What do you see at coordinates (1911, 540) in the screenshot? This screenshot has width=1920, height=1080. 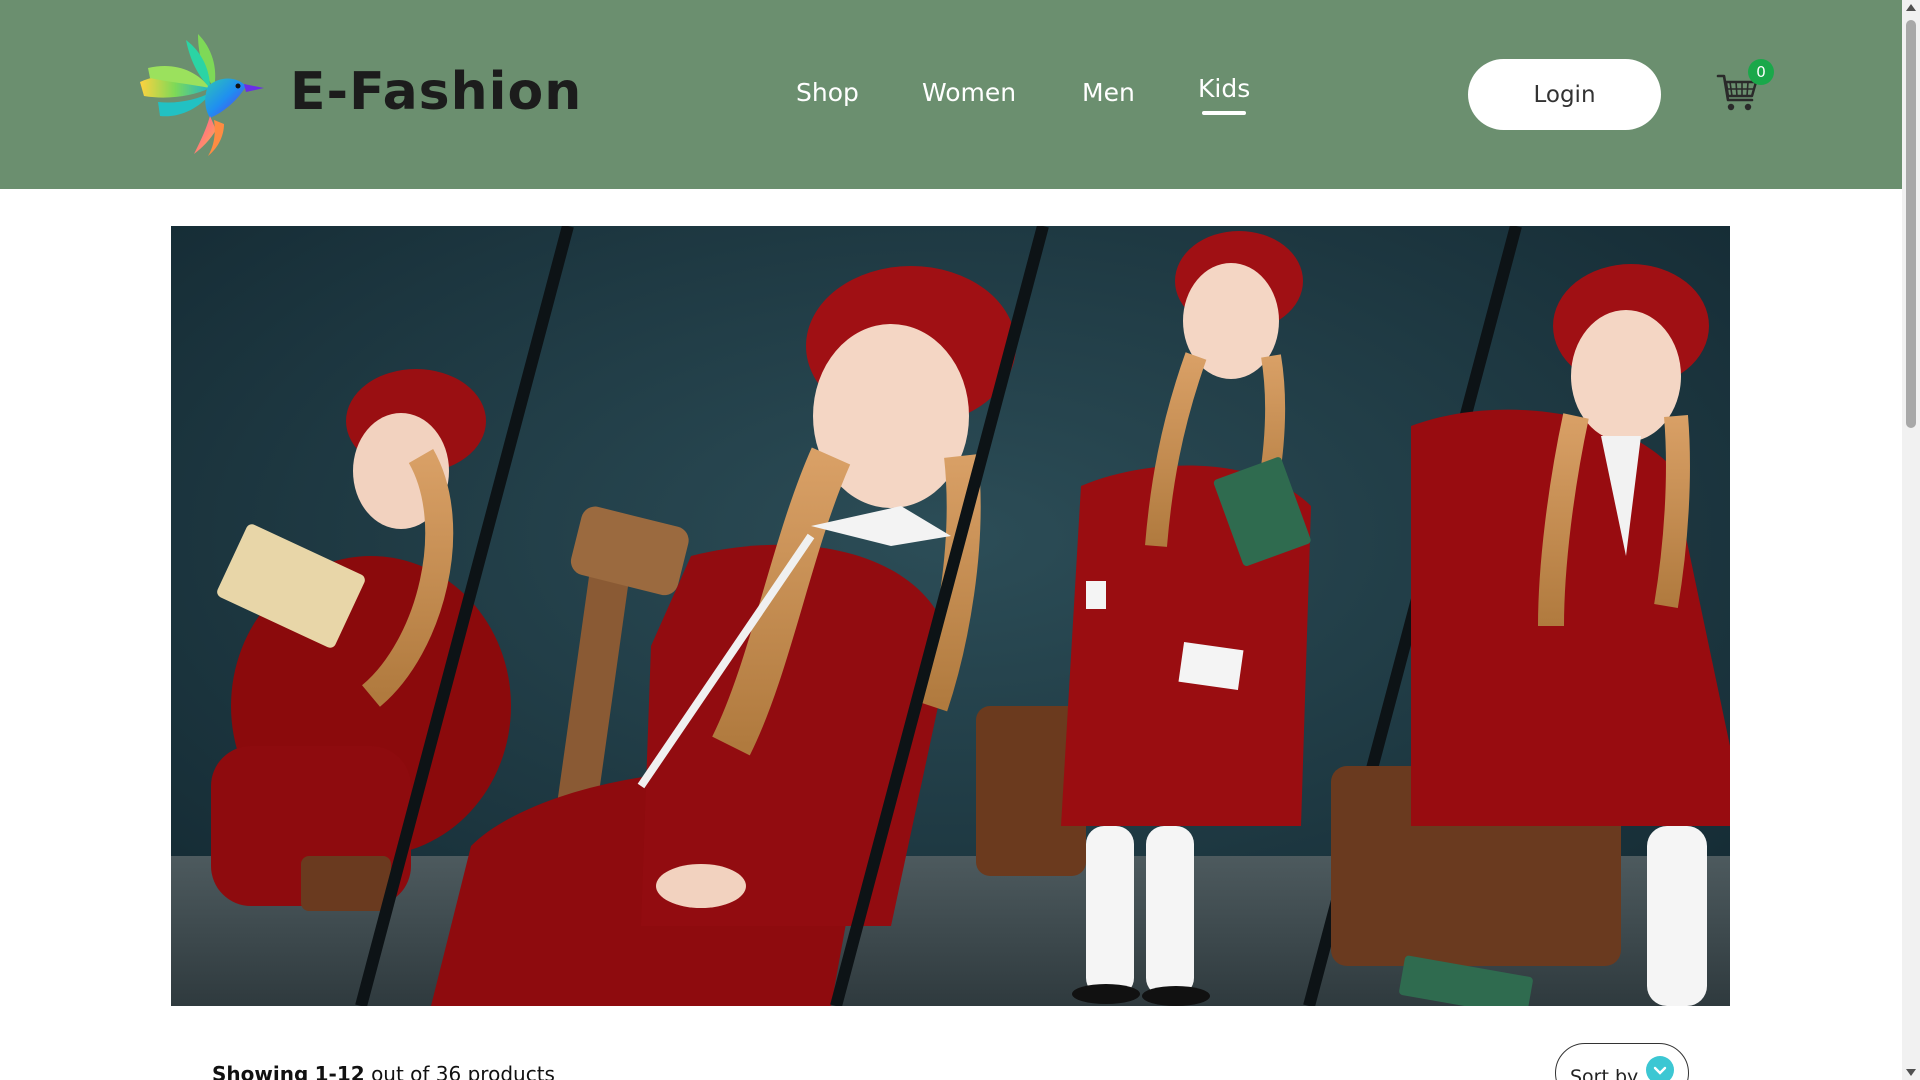 I see `page-scrollbar` at bounding box center [1911, 540].